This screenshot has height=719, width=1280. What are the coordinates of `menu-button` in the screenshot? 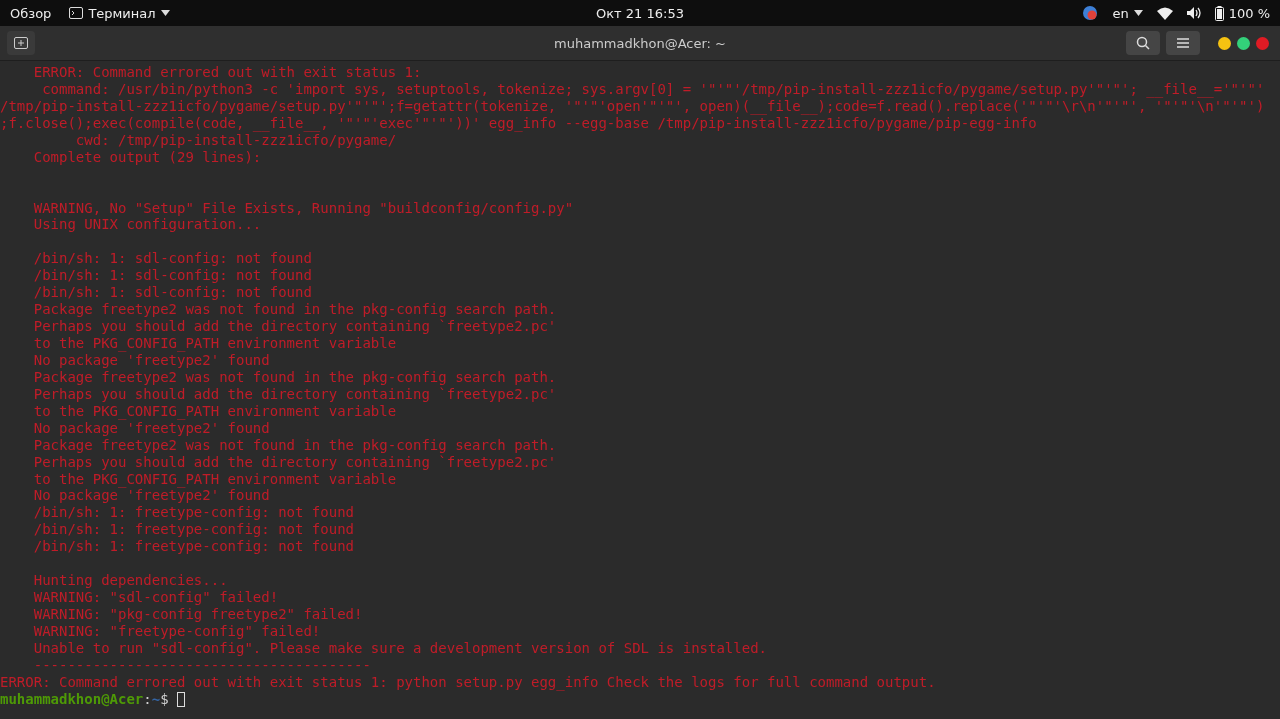 It's located at (1183, 43).